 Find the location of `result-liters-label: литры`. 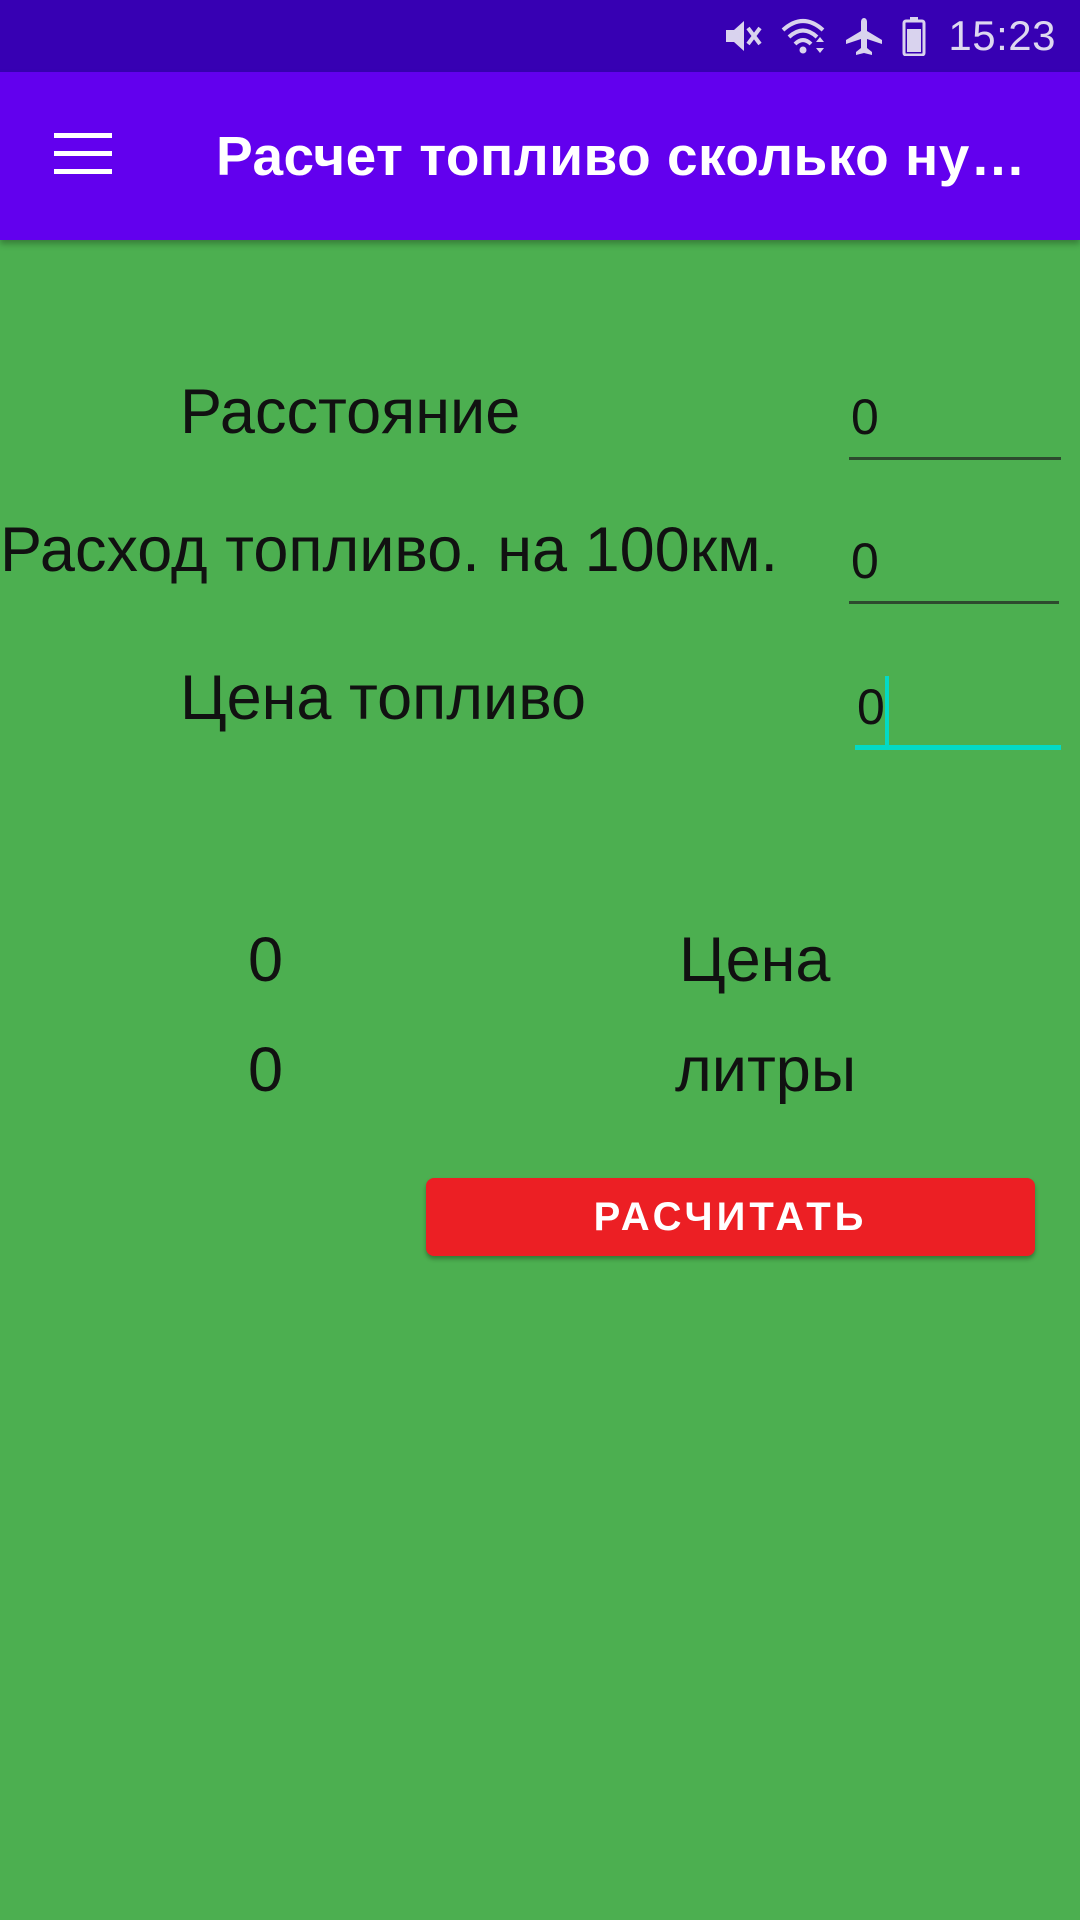

result-liters-label: литры is located at coordinates (766, 1070).